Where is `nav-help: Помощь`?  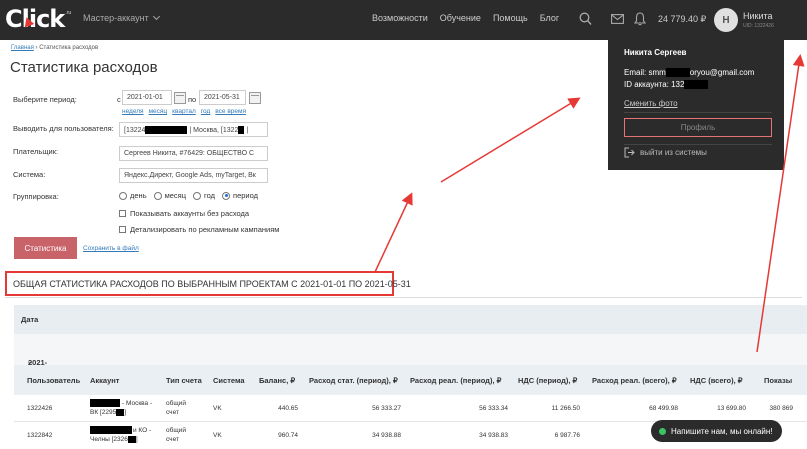
nav-help: Помощь is located at coordinates (510, 18).